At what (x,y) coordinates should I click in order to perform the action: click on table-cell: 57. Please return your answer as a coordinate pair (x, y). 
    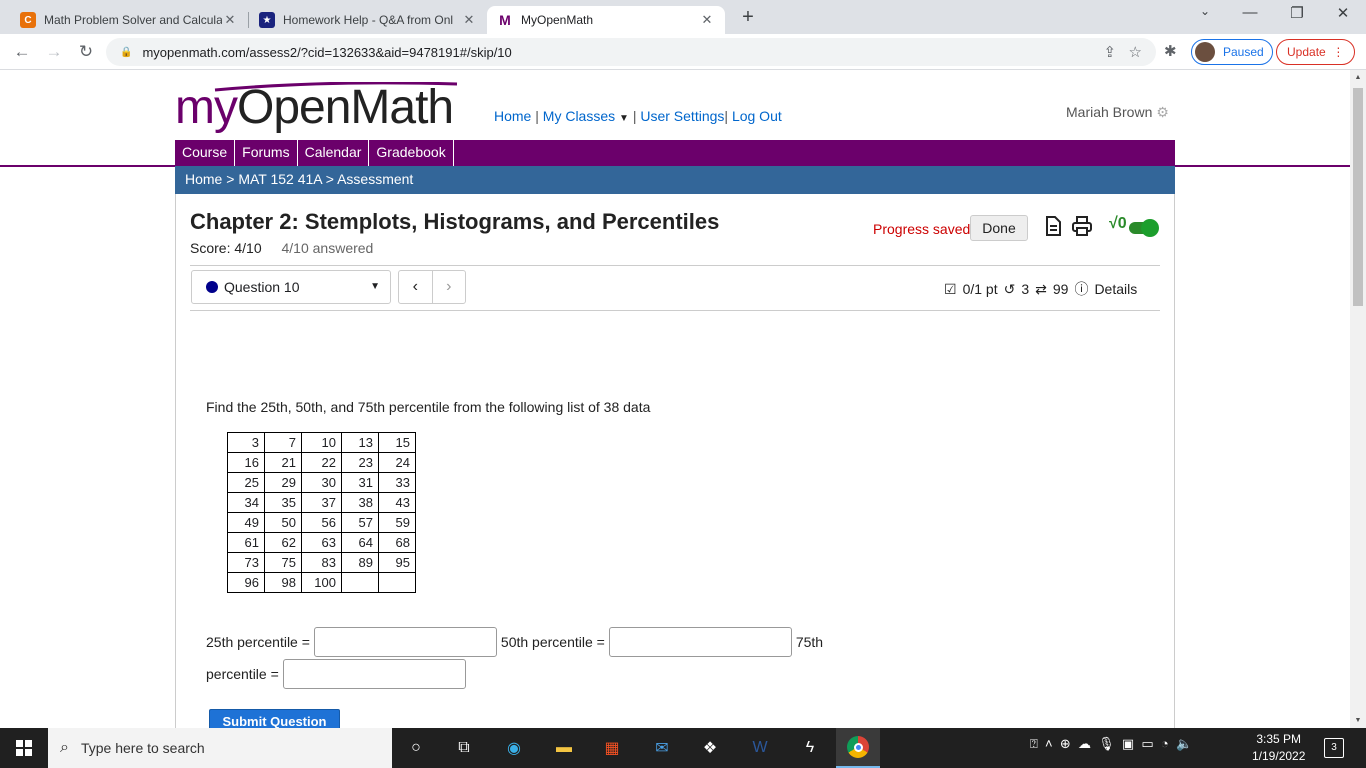
    Looking at the image, I should click on (360, 522).